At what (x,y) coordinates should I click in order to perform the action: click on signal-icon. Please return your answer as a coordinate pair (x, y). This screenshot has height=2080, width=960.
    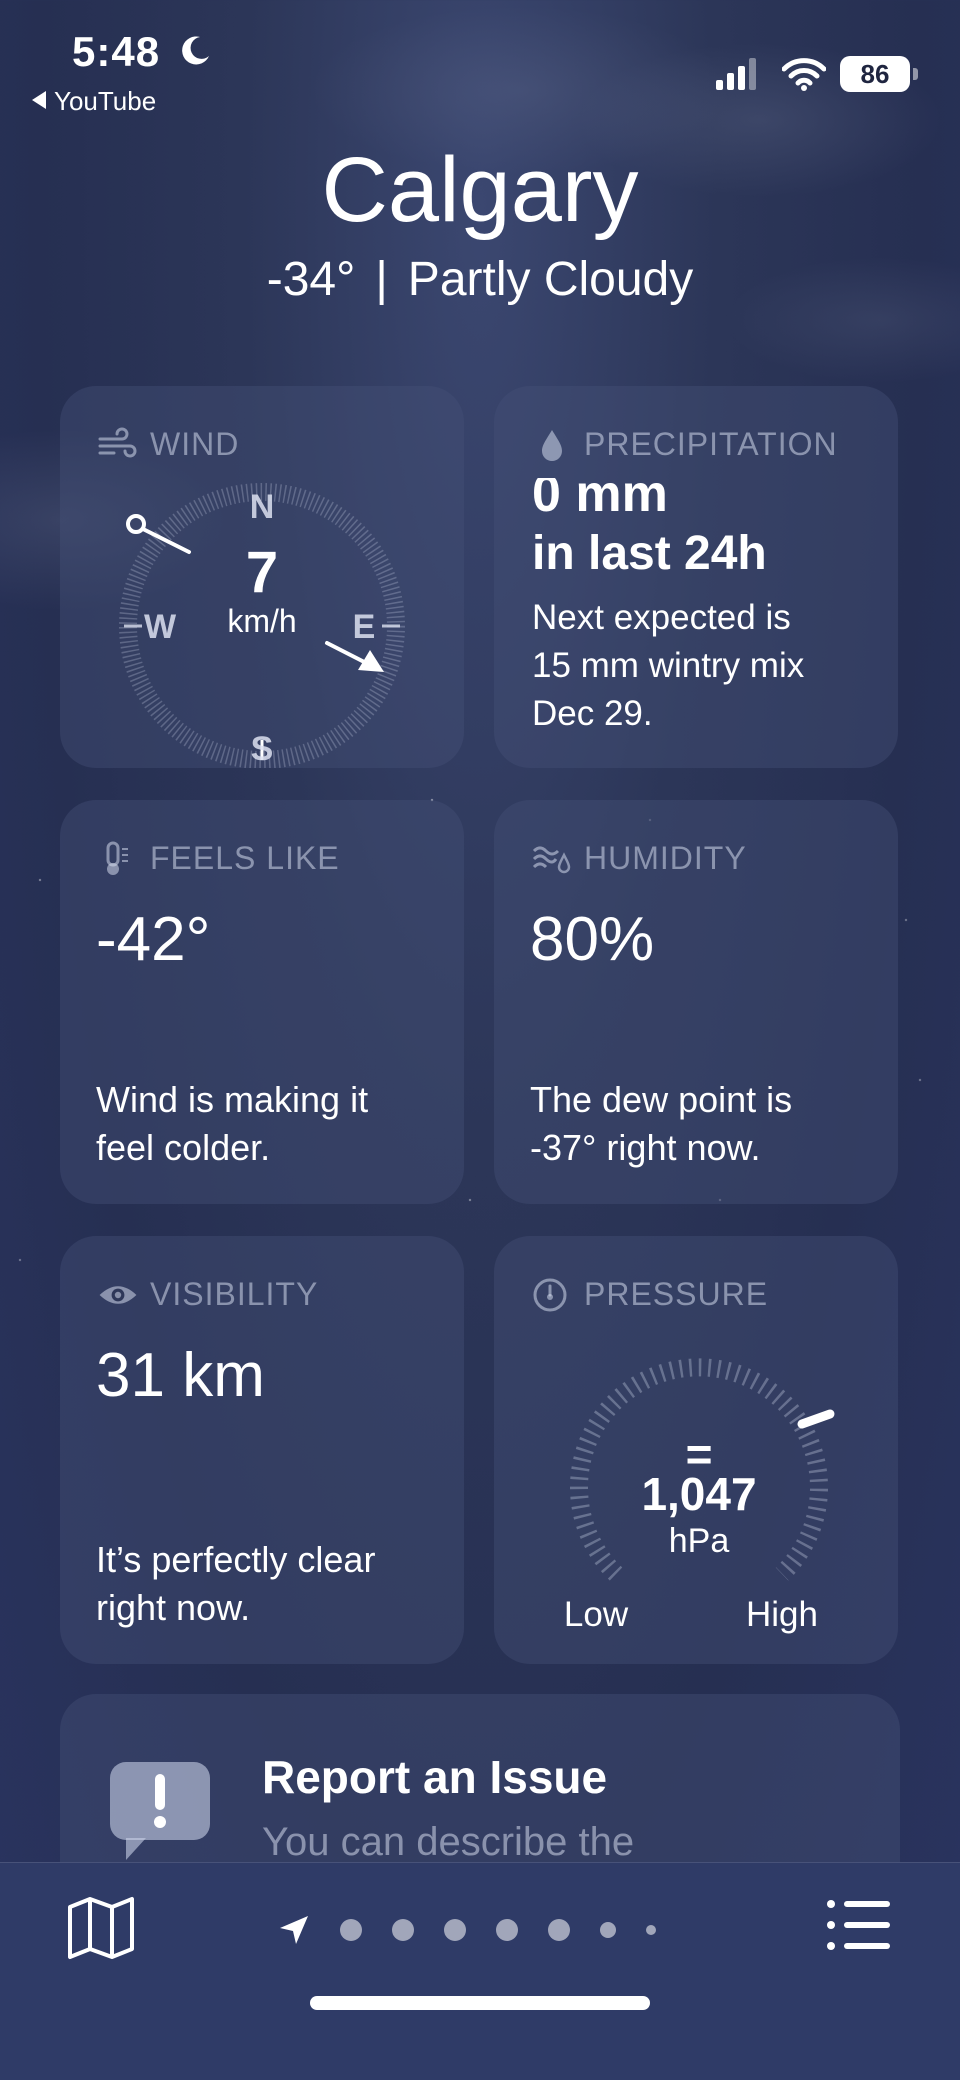
    Looking at the image, I should click on (736, 74).